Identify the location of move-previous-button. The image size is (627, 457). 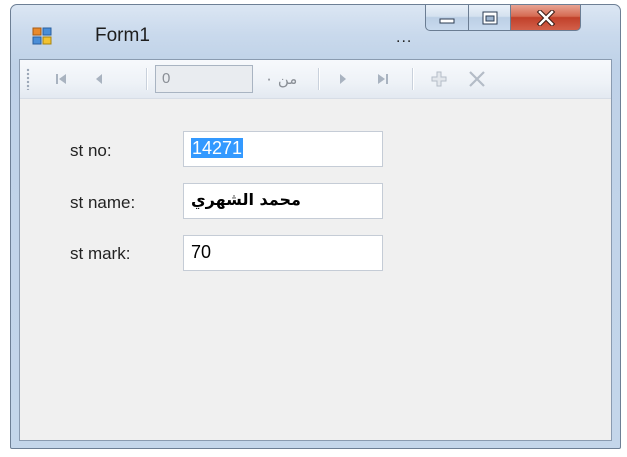
(99, 79).